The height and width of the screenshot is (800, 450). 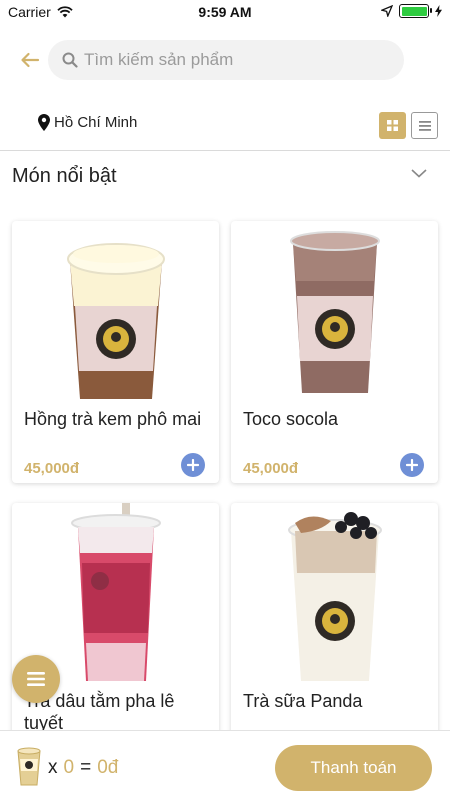 I want to click on cart-x-label: x, so click(x=53, y=767).